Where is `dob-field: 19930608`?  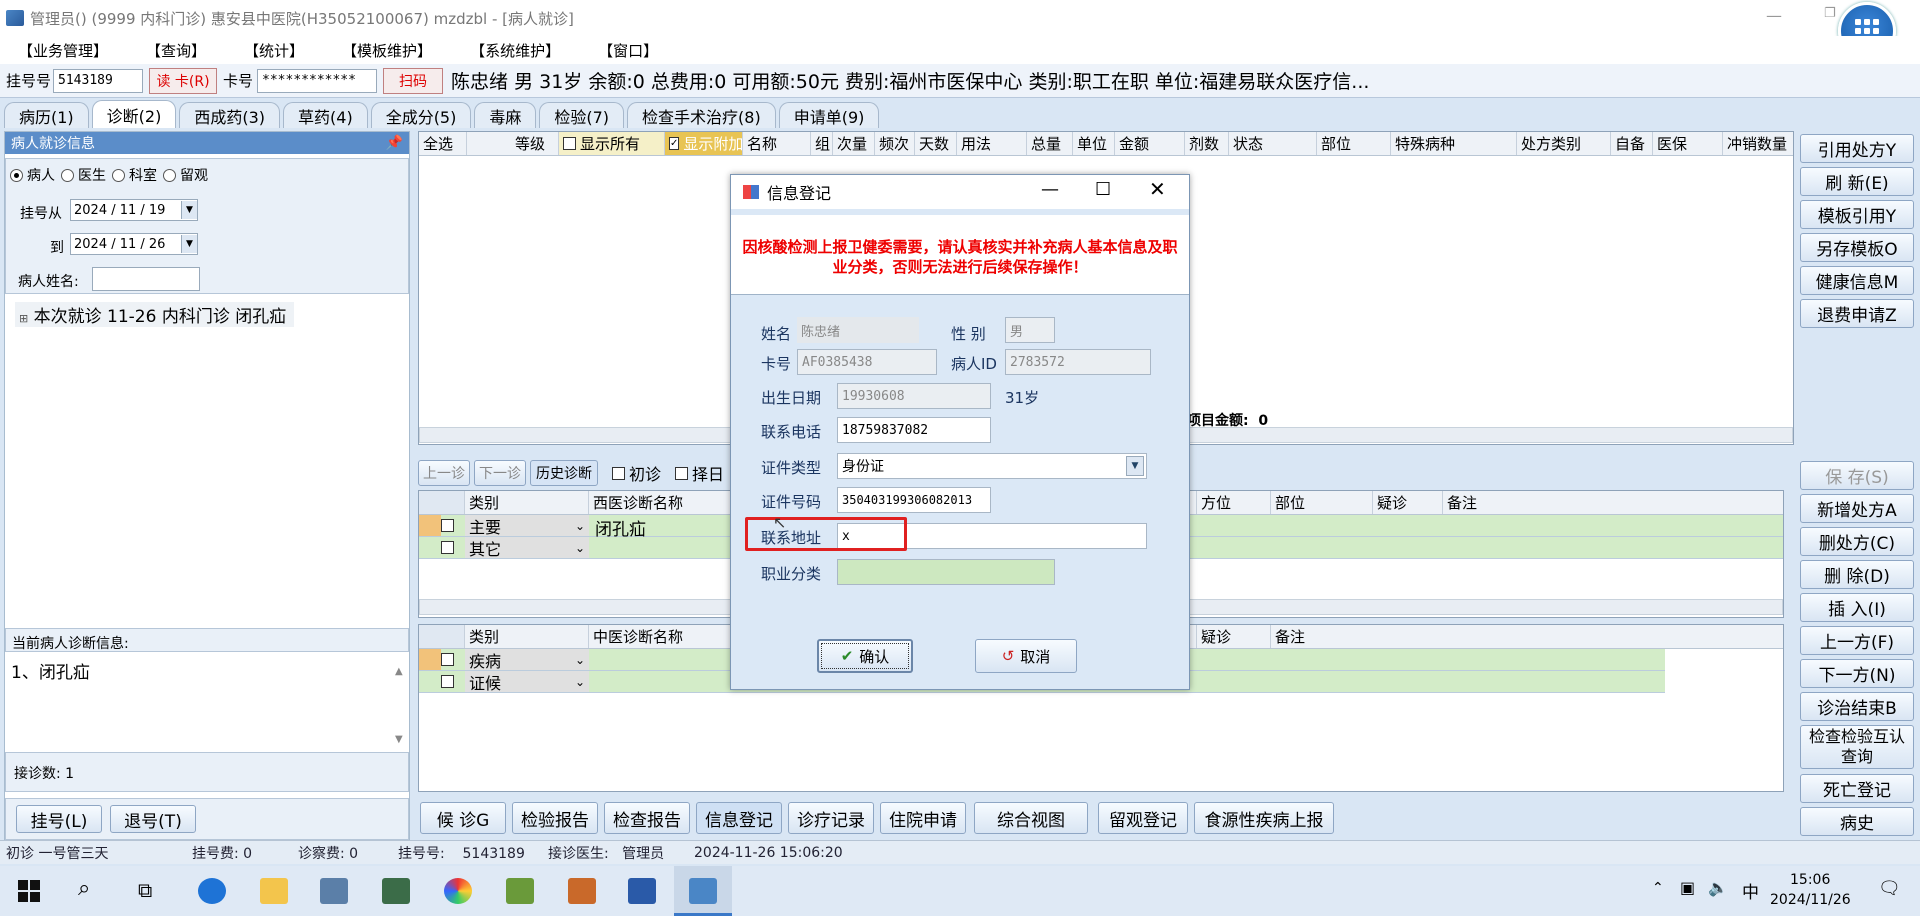 dob-field: 19930608 is located at coordinates (914, 396).